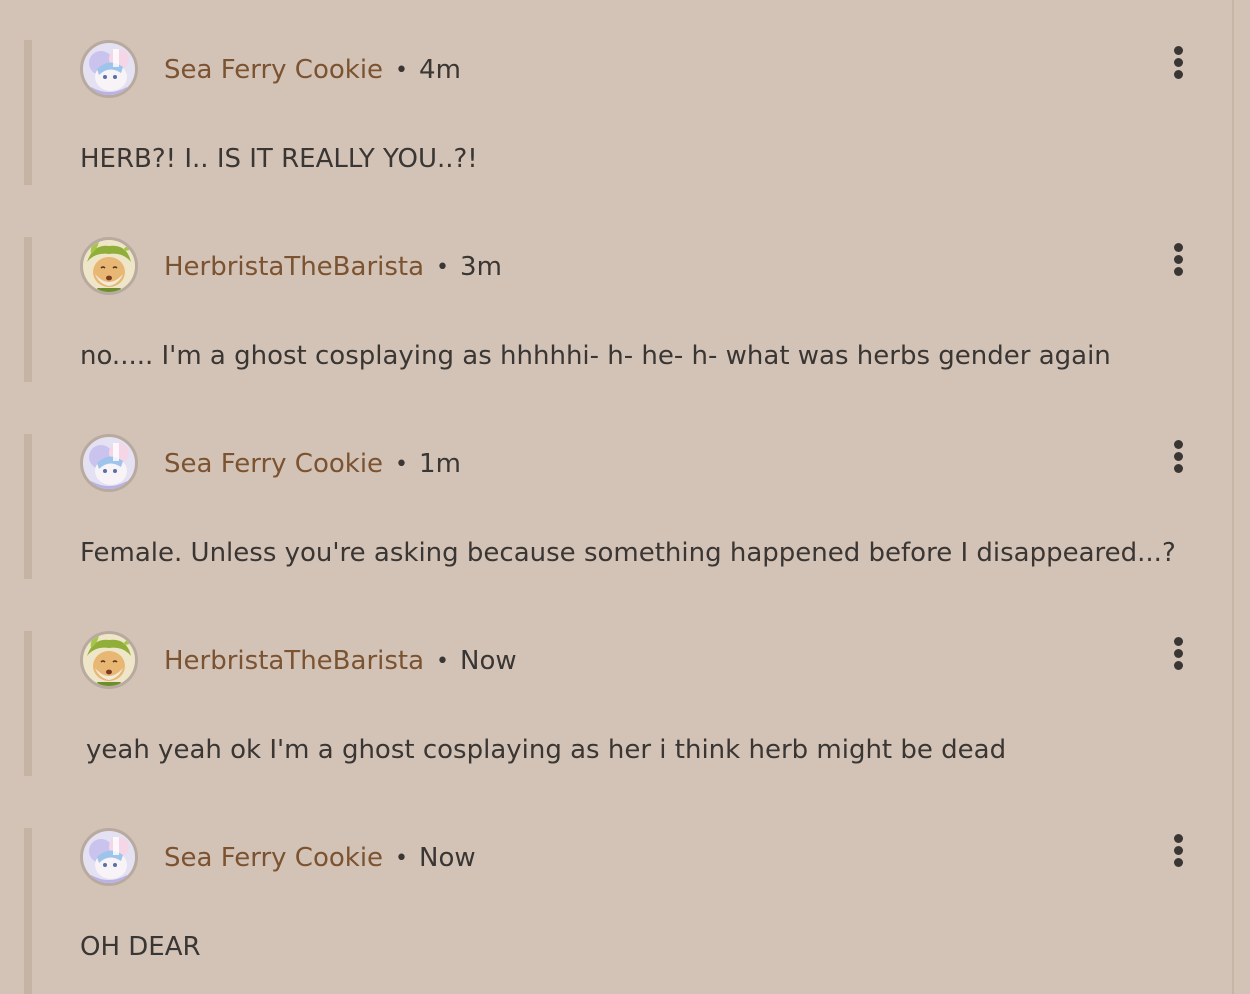  I want to click on timestamp: 3m, so click(481, 267).